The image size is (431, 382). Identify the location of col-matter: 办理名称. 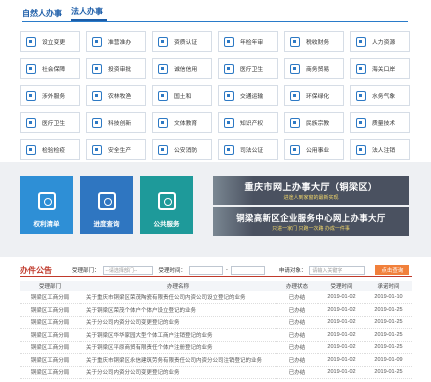
(178, 286).